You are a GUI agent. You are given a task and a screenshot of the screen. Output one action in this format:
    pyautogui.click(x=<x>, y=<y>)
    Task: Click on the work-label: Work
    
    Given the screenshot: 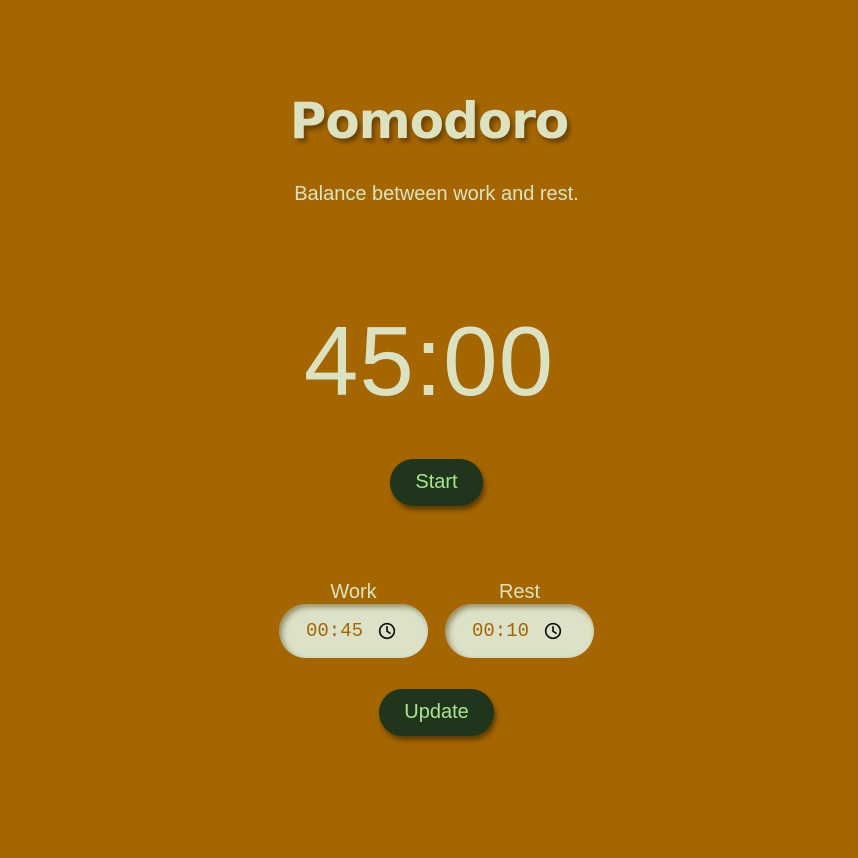 What is the action you would take?
    pyautogui.click(x=353, y=592)
    